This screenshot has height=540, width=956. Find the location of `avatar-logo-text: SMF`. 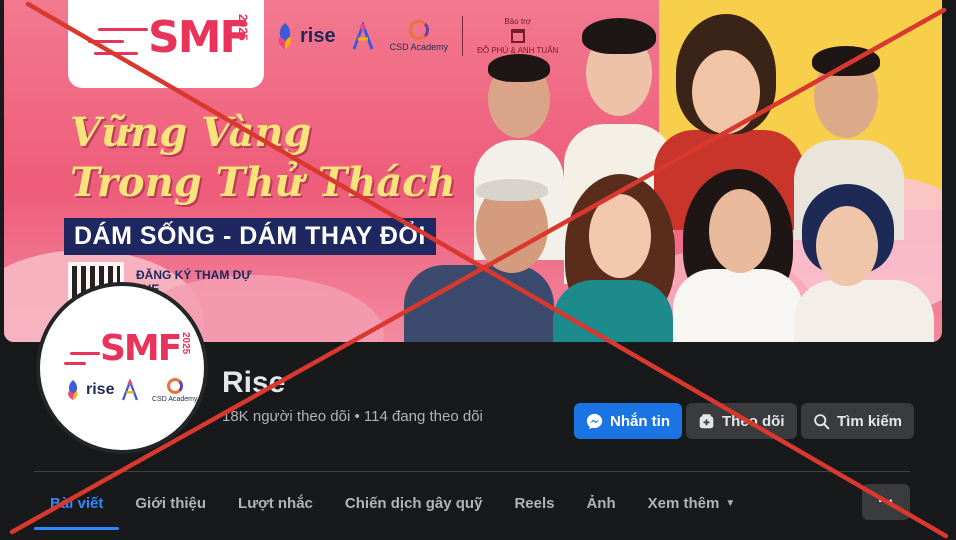

avatar-logo-text: SMF is located at coordinates (141, 348).